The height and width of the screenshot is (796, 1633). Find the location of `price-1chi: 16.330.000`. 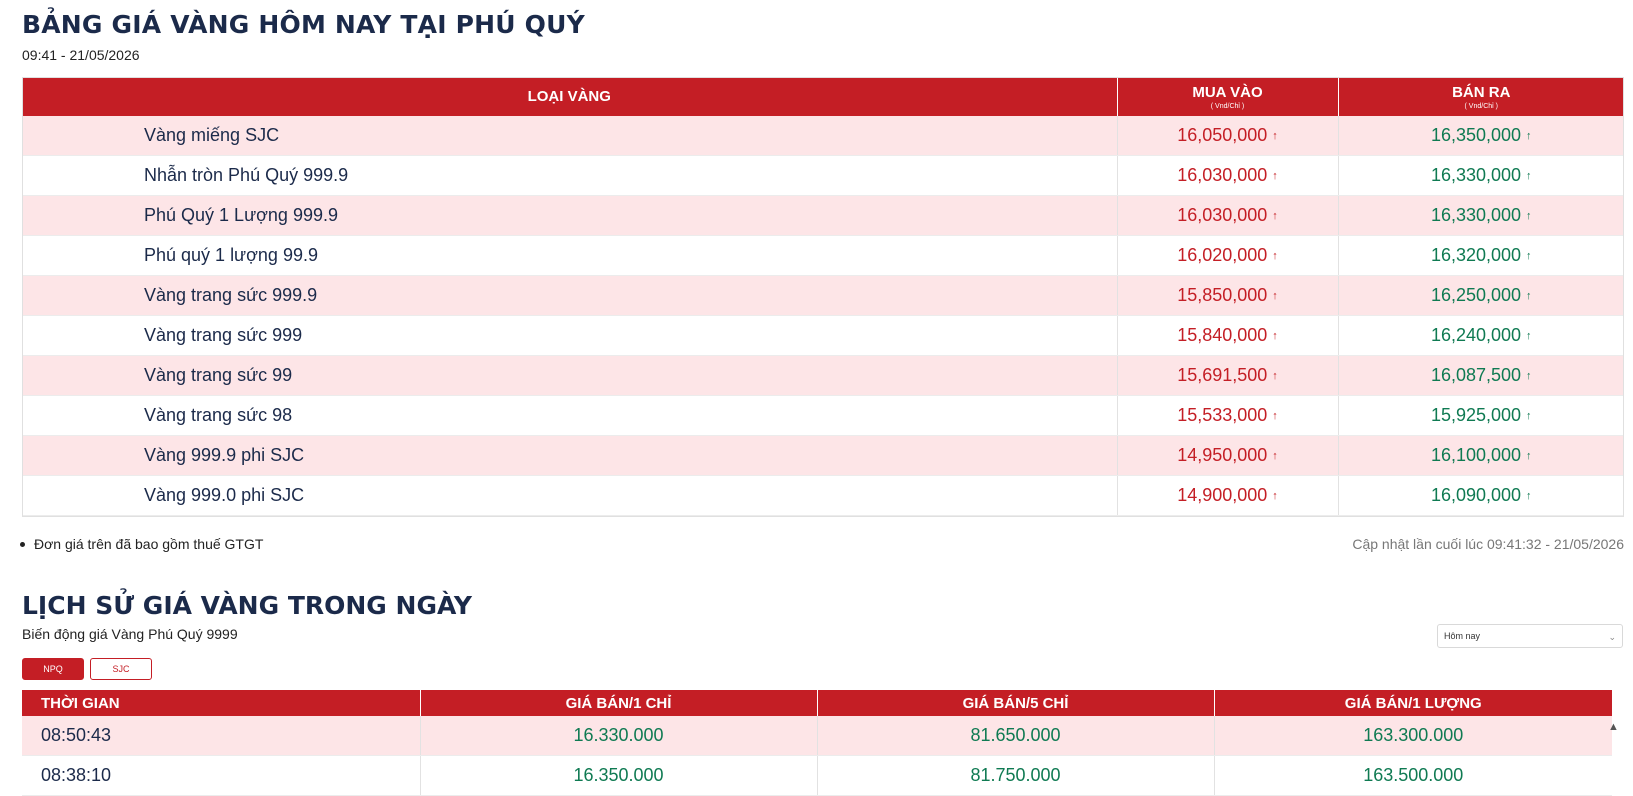

price-1chi: 16.330.000 is located at coordinates (619, 736).